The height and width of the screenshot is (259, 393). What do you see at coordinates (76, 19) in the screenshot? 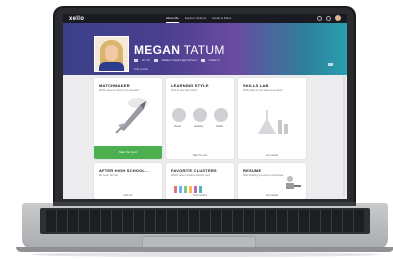
I see `app-logo: xello` at bounding box center [76, 19].